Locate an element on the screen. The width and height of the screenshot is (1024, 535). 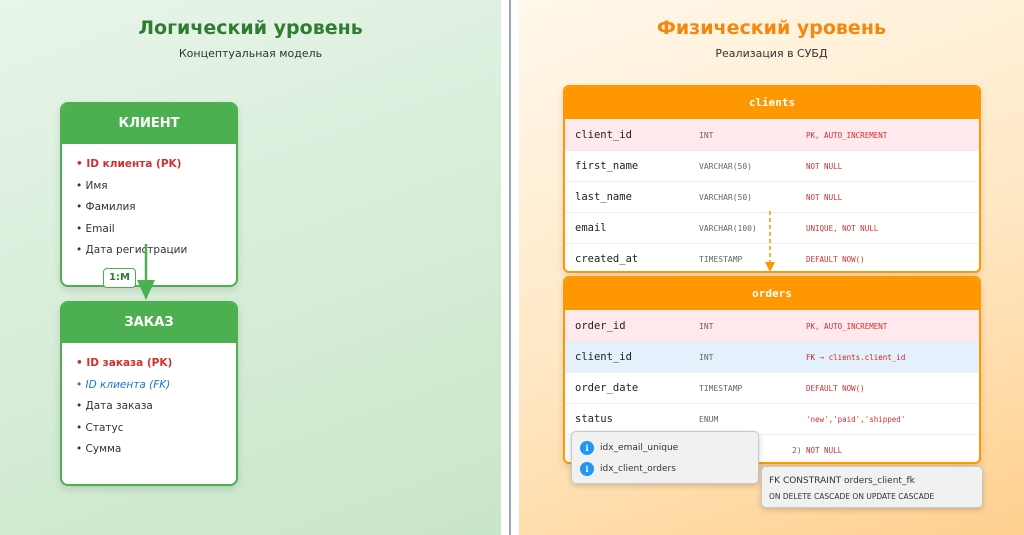
table-row: client_id INT PK, AUTO_INCREMENT is located at coordinates (772, 134).